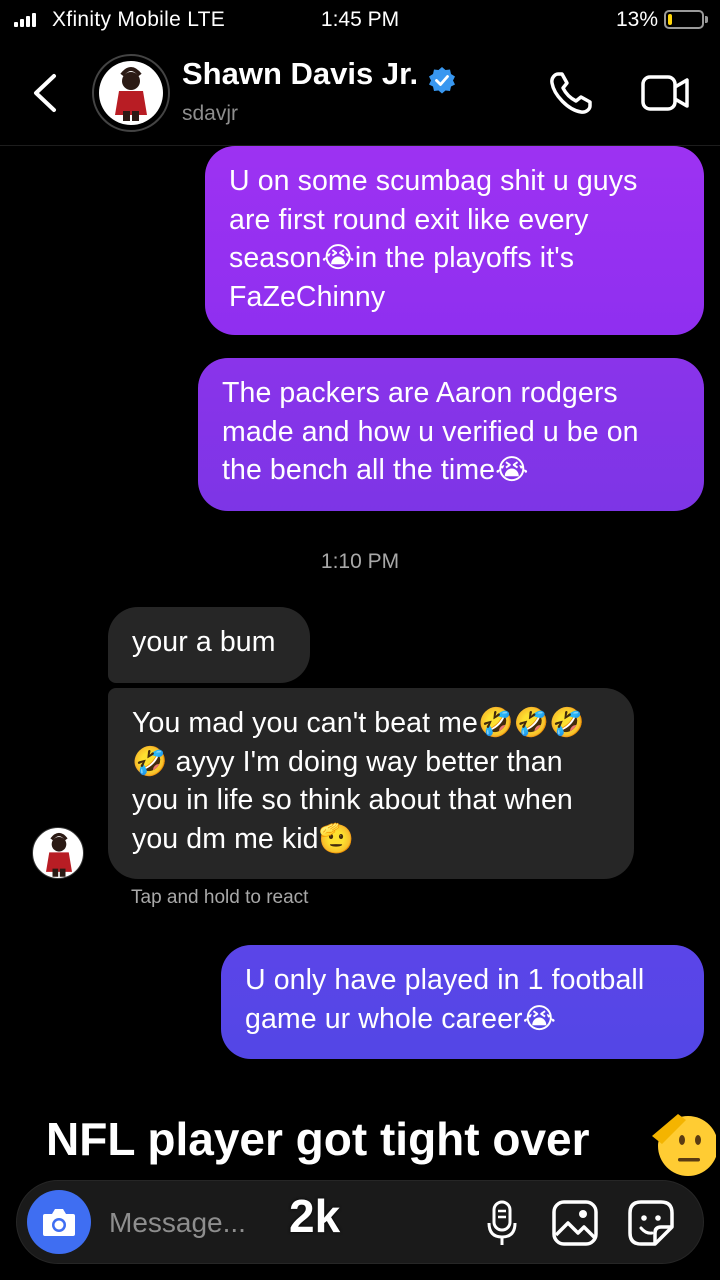  I want to click on video-camera-icon, so click(665, 93).